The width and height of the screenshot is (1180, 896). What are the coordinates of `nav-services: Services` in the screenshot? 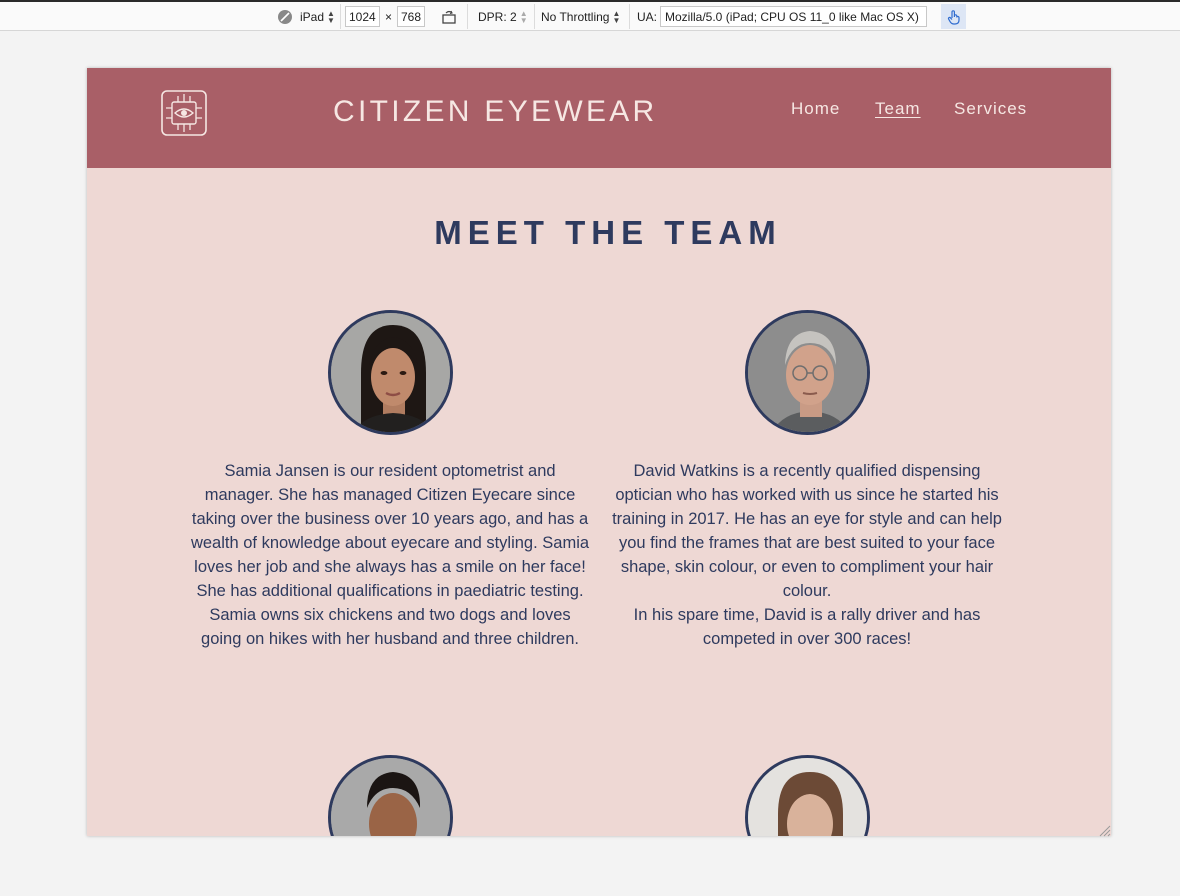 It's located at (990, 109).